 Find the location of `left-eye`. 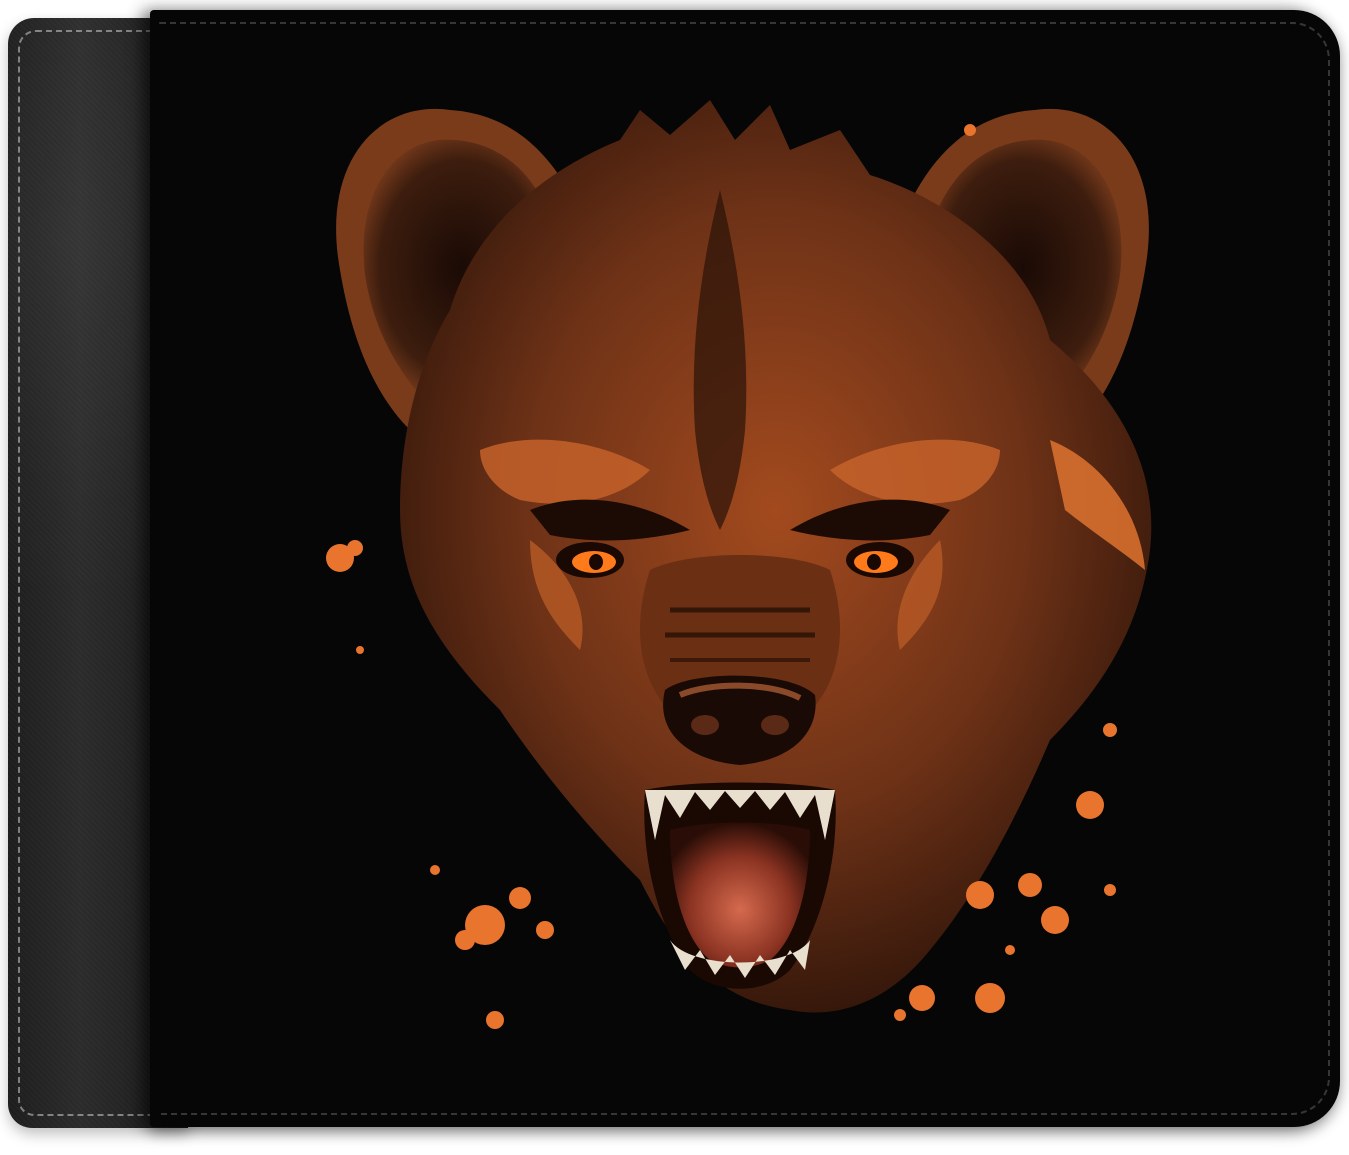

left-eye is located at coordinates (590, 560).